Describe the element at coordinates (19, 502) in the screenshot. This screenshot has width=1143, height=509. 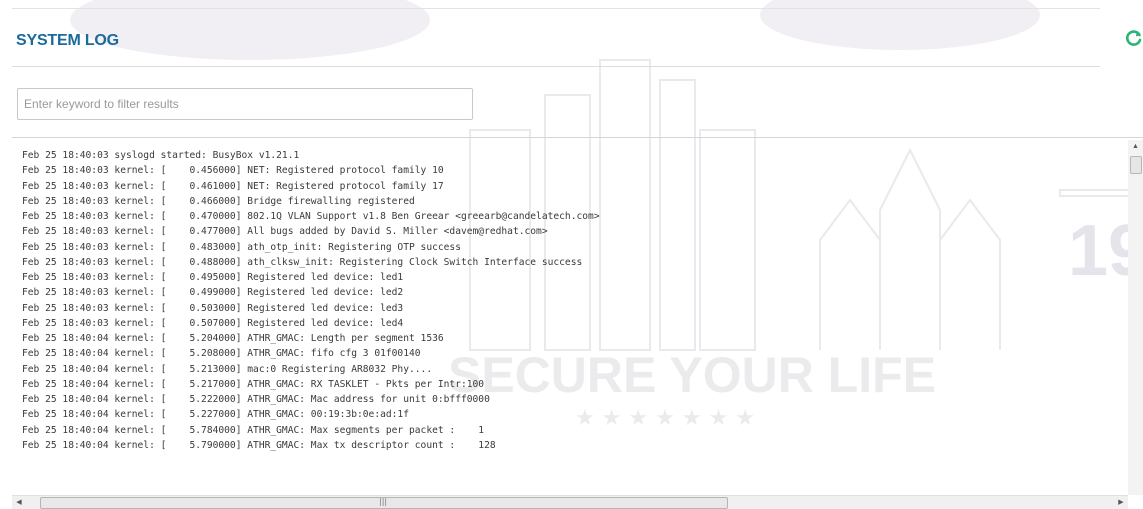
I see `scroll-left-arrow-icon: ◀` at that location.